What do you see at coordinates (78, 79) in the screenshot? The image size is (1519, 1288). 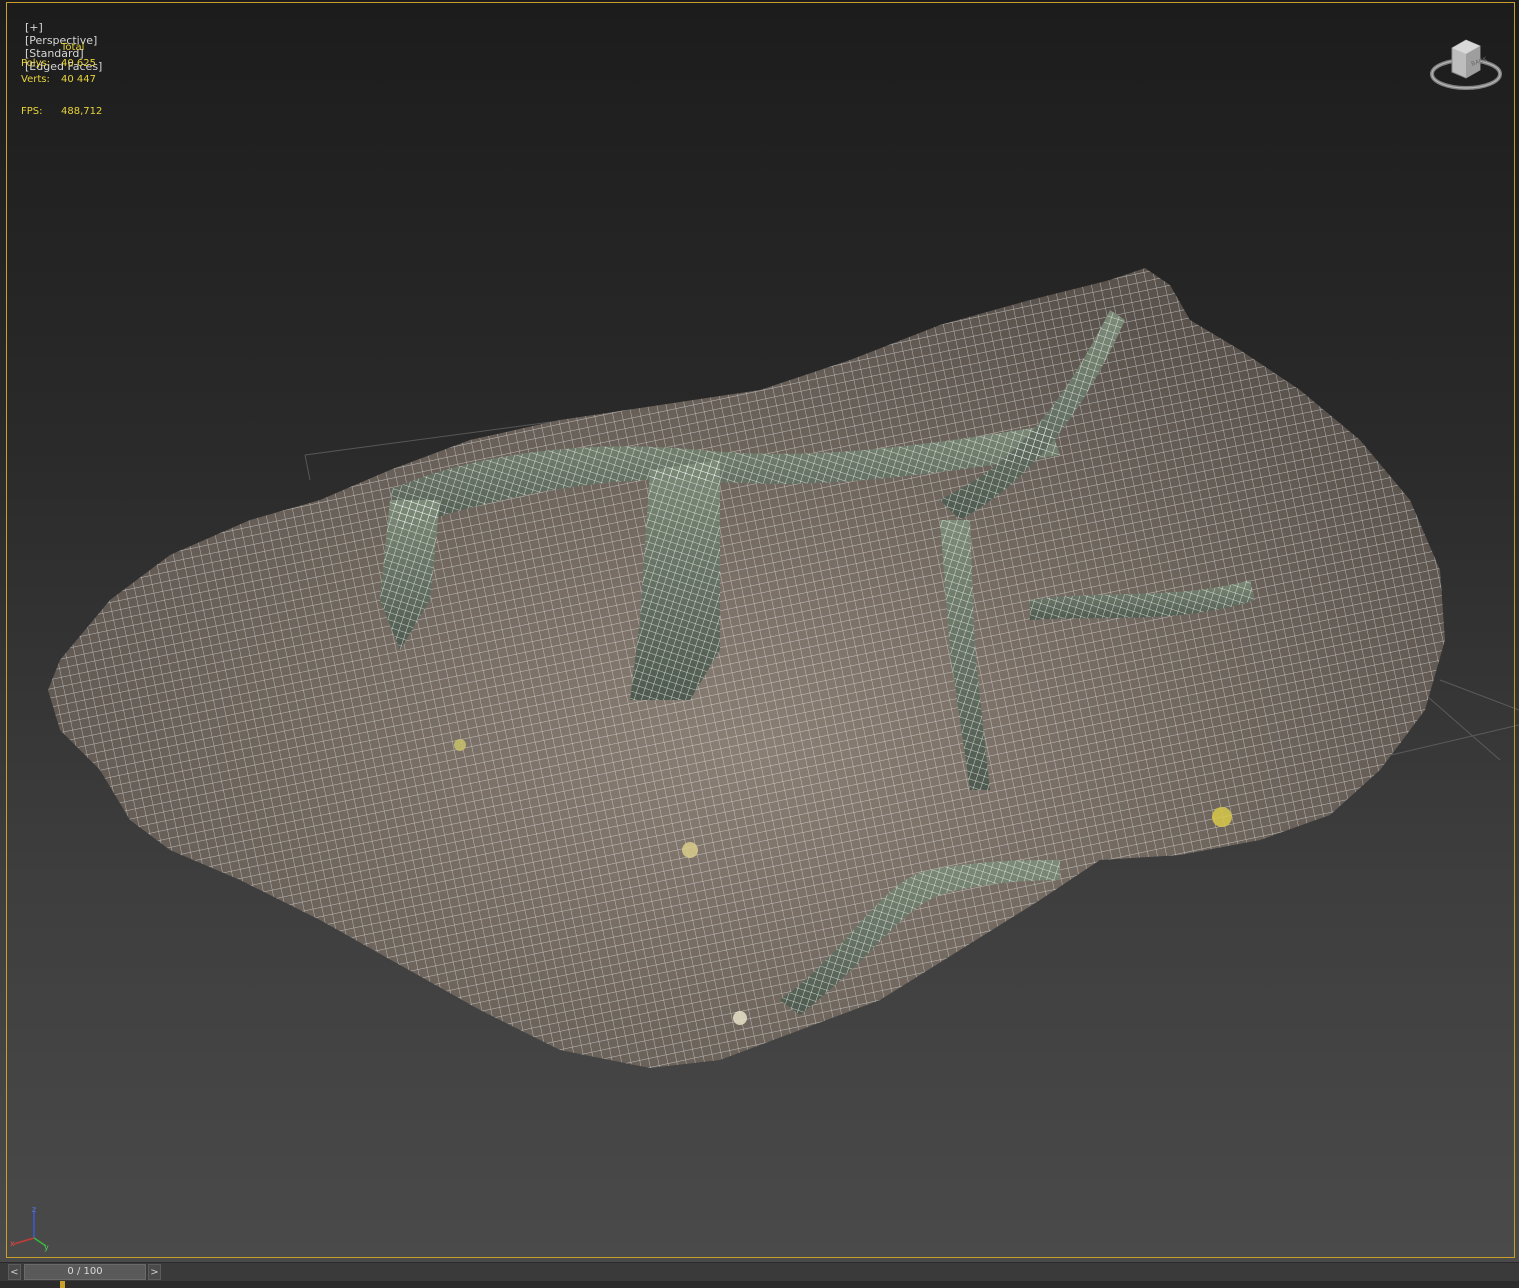 I see `verts-value: 40 447` at bounding box center [78, 79].